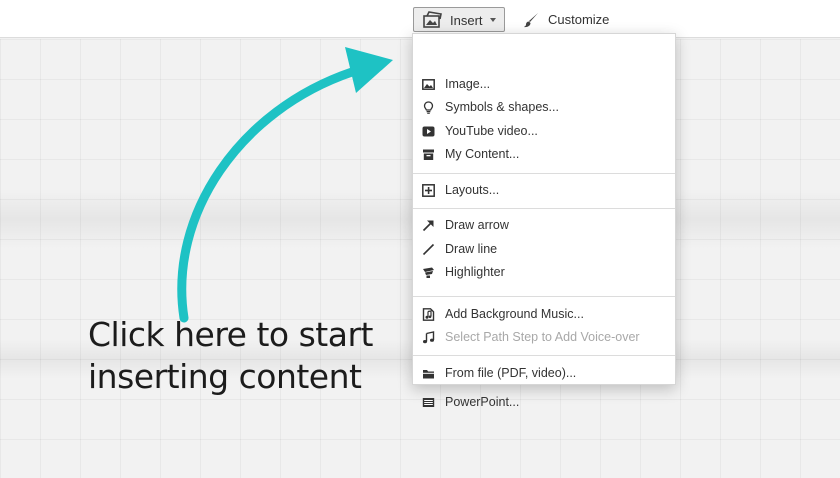  What do you see at coordinates (428, 402) in the screenshot?
I see `powerpoint-icon` at bounding box center [428, 402].